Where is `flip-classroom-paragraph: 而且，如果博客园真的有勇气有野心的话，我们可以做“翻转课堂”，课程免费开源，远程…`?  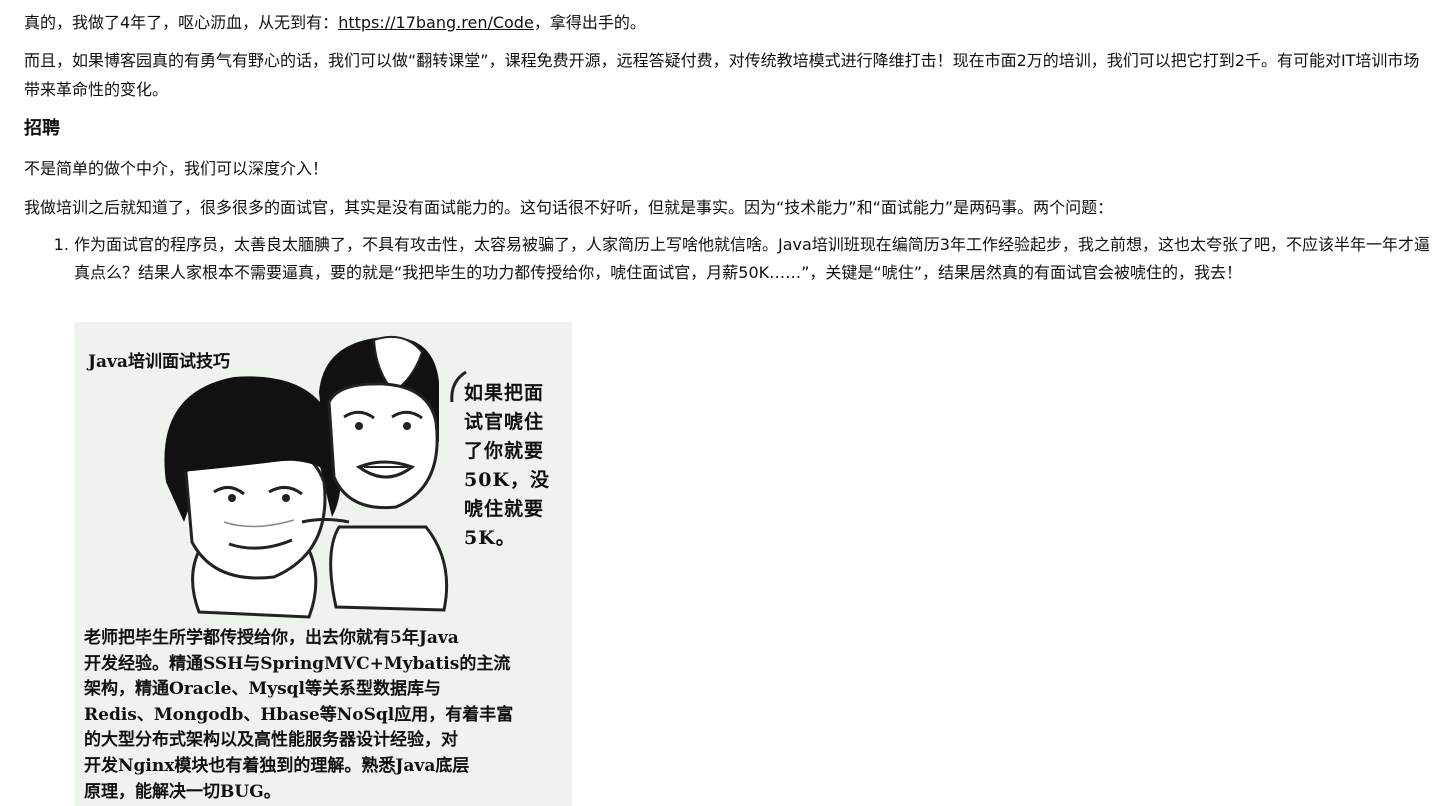 flip-classroom-paragraph: 而且，如果博客园真的有勇气有野心的话，我们可以做“翻转课堂”，课程免费开源，远程… is located at coordinates (722, 75).